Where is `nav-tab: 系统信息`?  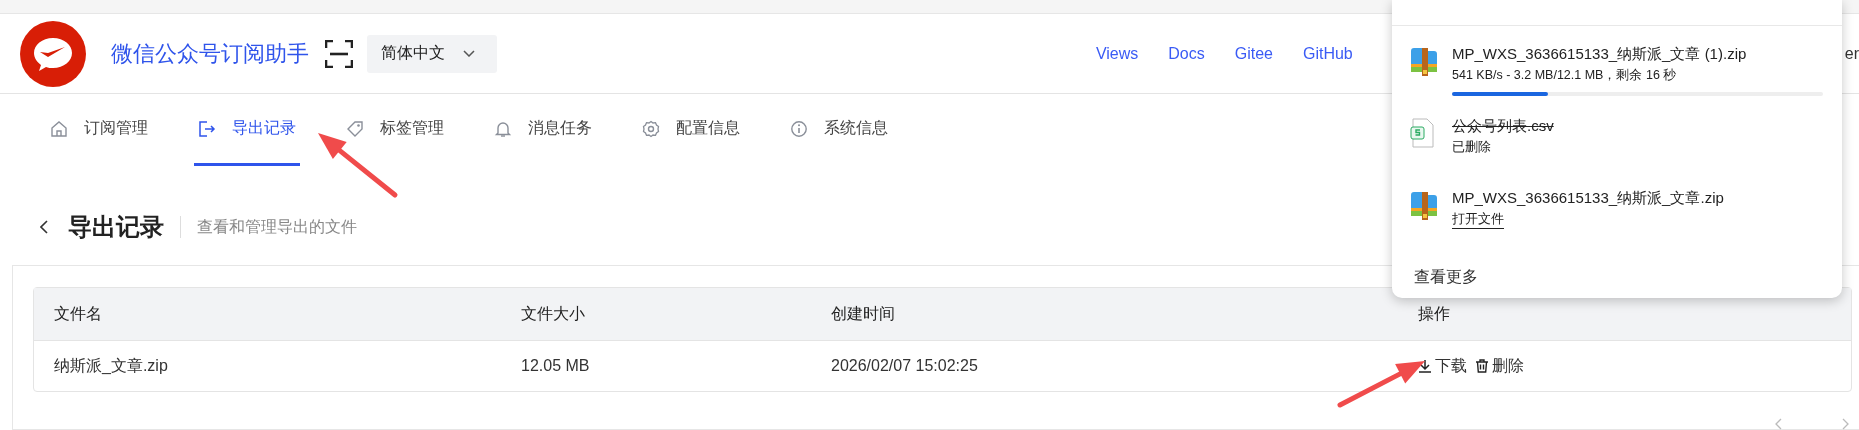 nav-tab: 系统信息 is located at coordinates (839, 130).